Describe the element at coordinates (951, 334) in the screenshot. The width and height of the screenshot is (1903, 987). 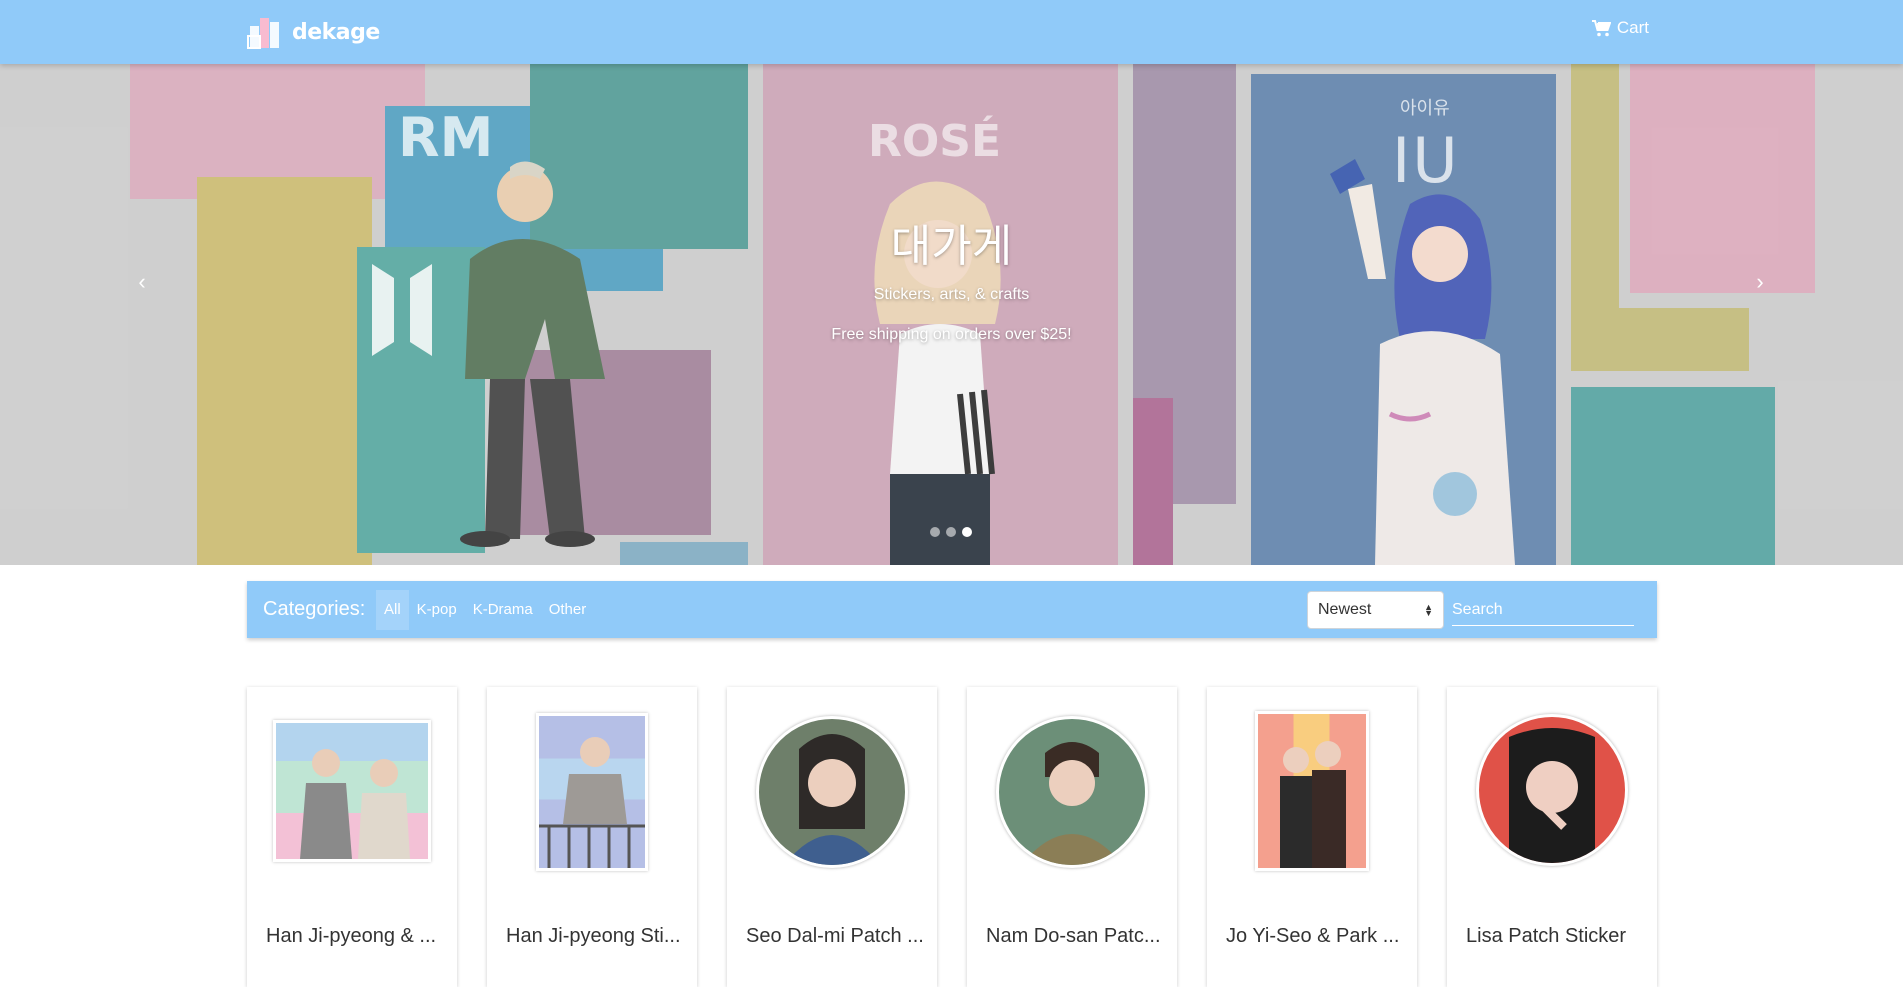
I see `hero-shipping-note: Free shipping on orders over $25!` at that location.